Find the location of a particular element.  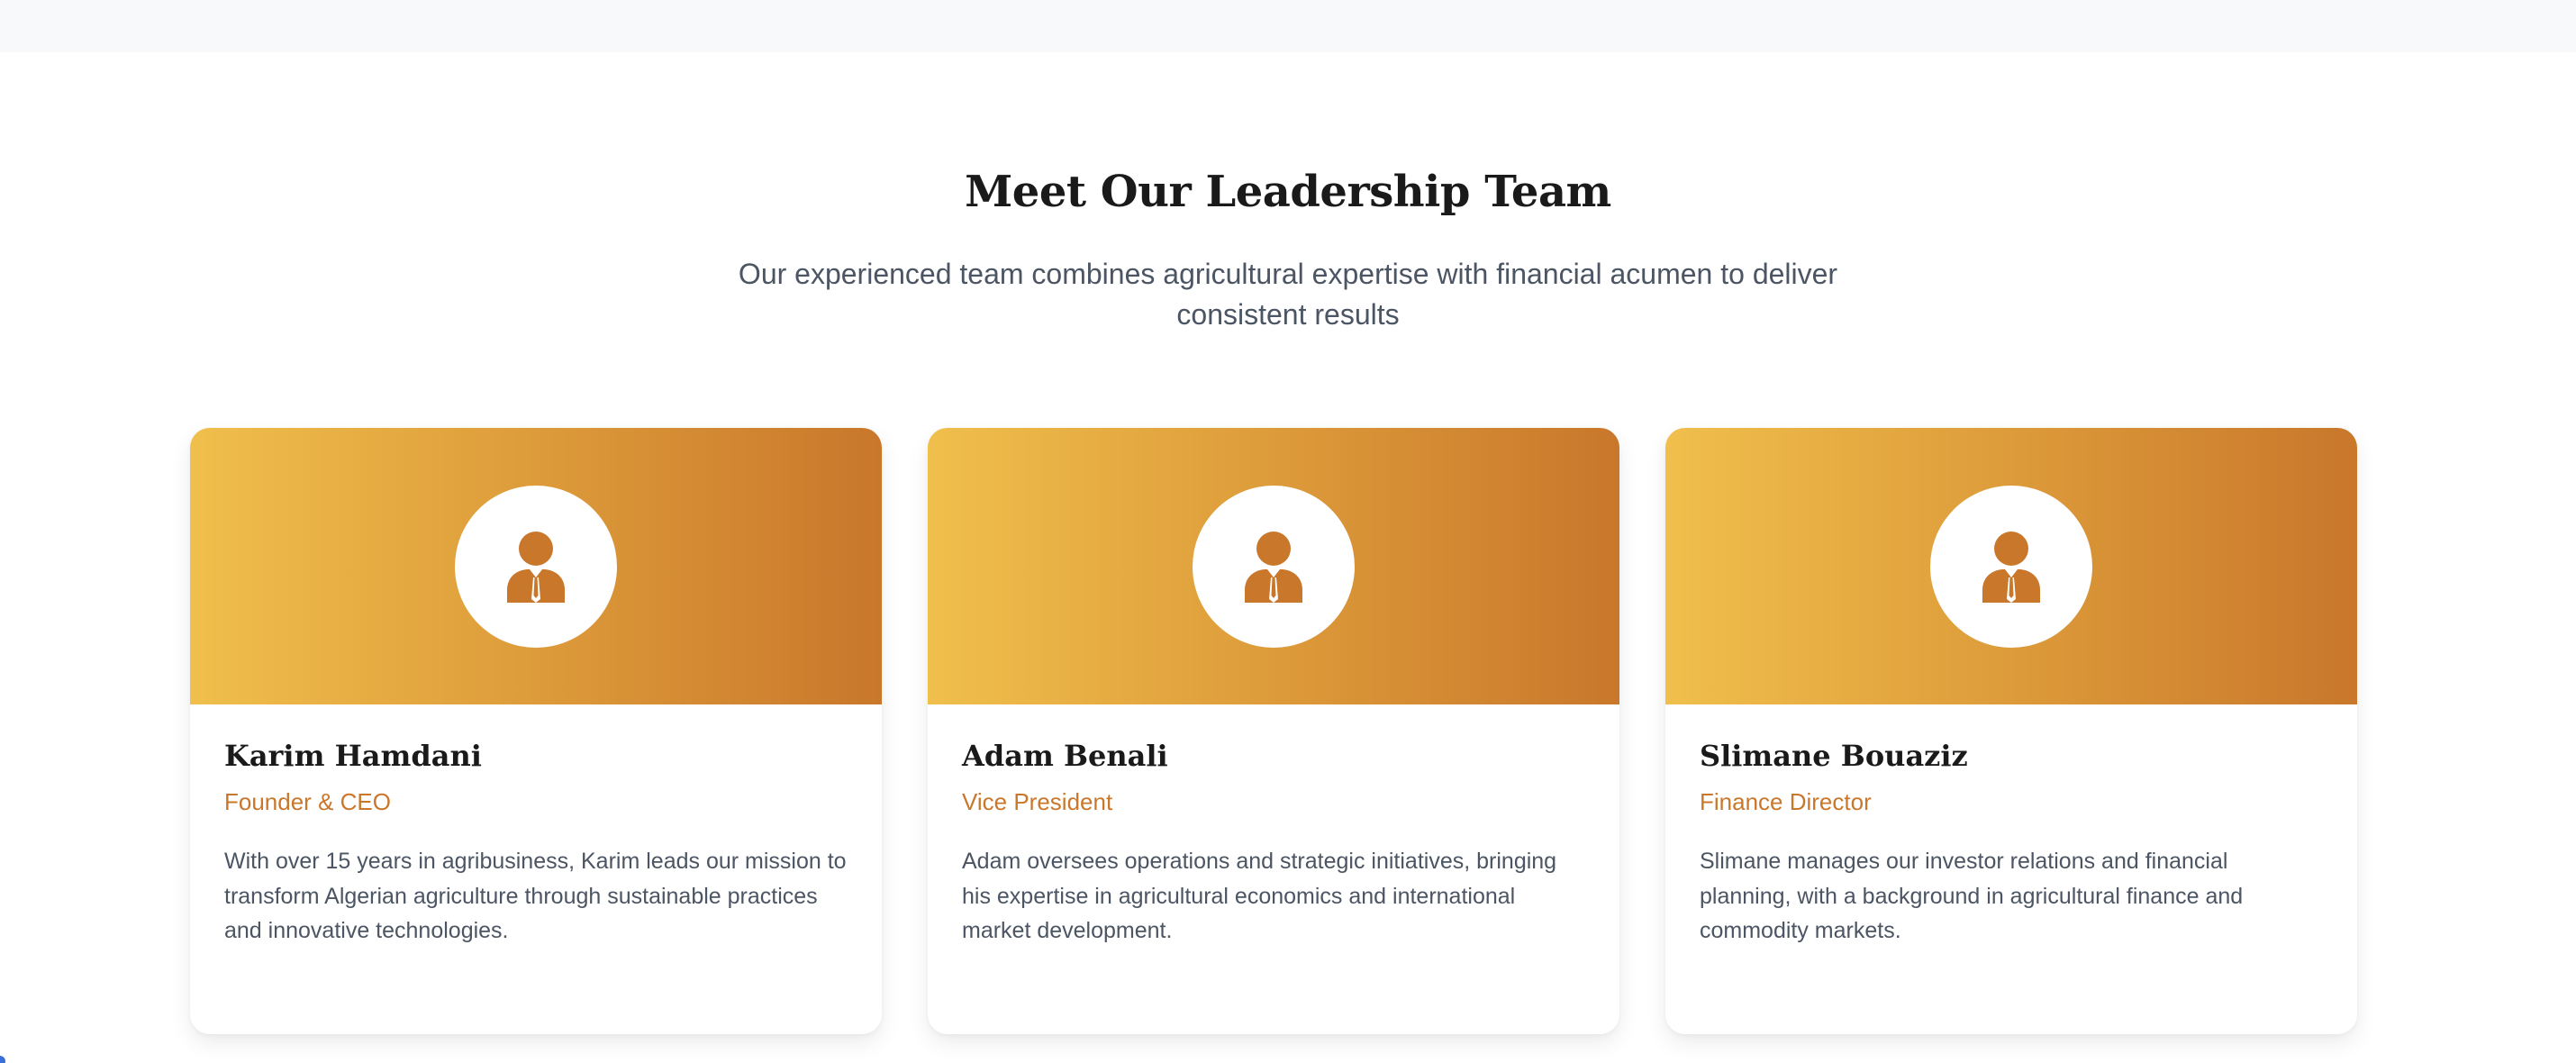

member-role: Vice President is located at coordinates (1037, 801).